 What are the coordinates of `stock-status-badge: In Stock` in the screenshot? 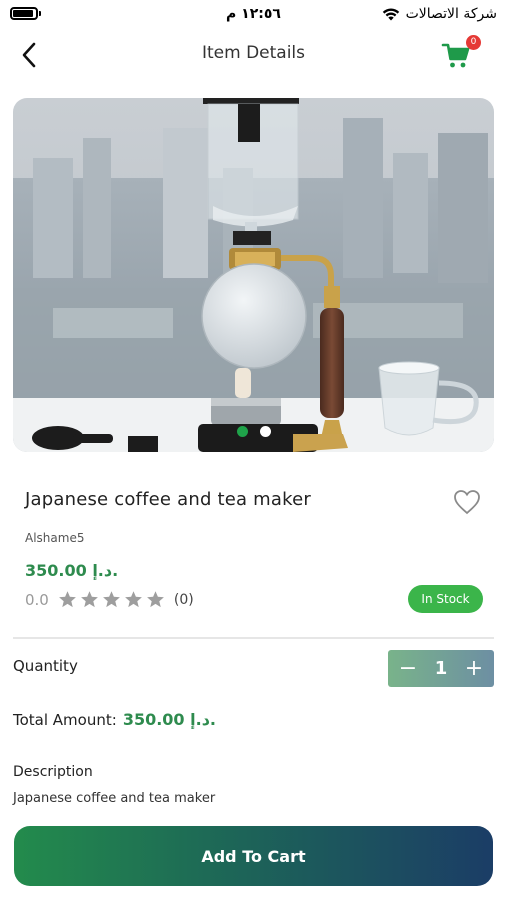 It's located at (445, 599).